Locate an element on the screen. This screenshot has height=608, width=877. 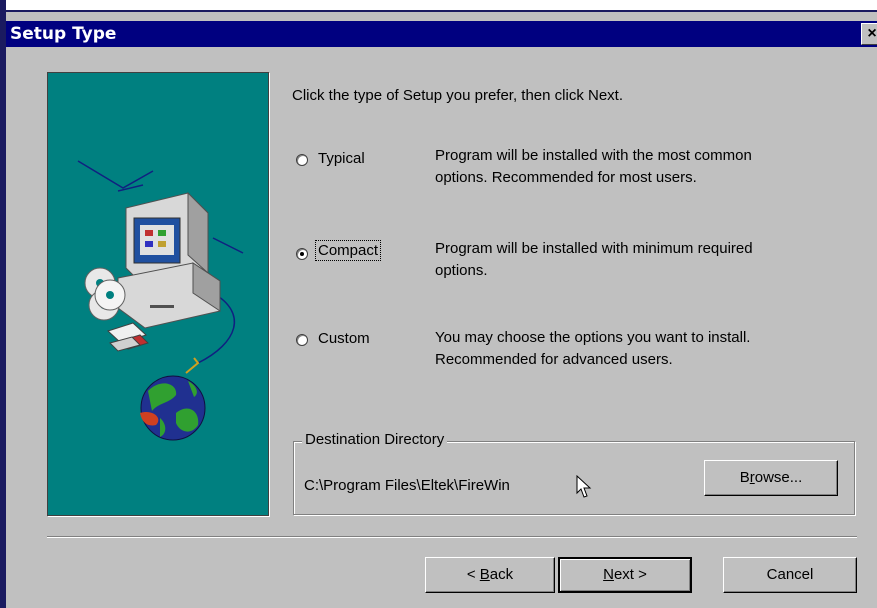
typical-radio is located at coordinates (302, 160).